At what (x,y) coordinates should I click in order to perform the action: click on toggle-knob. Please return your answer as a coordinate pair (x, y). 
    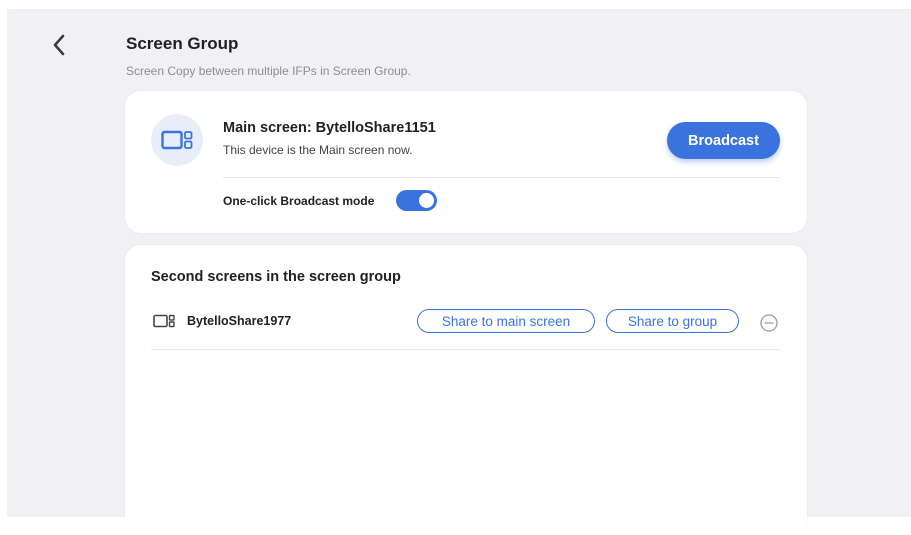
    Looking at the image, I should click on (426, 200).